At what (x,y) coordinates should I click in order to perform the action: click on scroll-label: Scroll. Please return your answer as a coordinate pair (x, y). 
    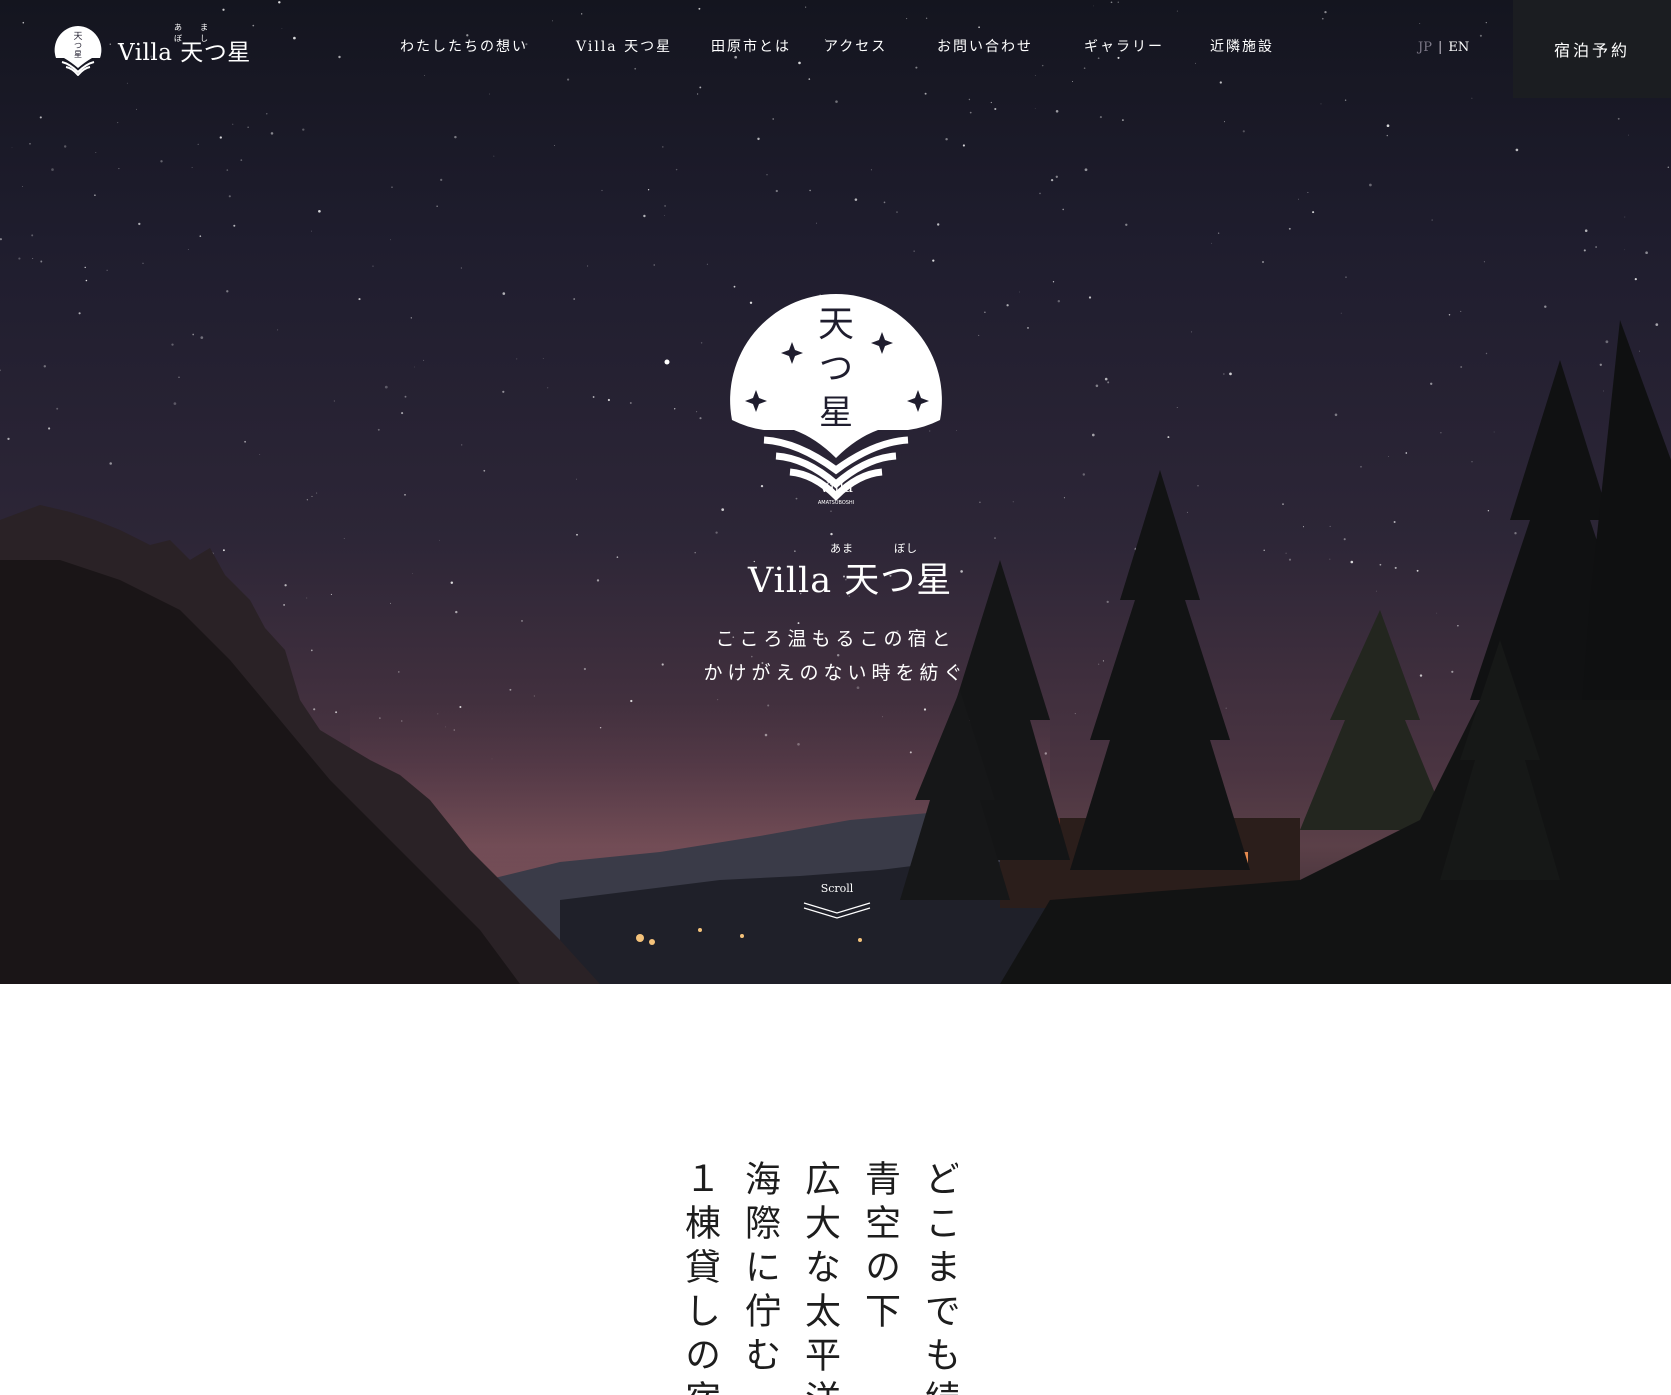
    Looking at the image, I should click on (837, 888).